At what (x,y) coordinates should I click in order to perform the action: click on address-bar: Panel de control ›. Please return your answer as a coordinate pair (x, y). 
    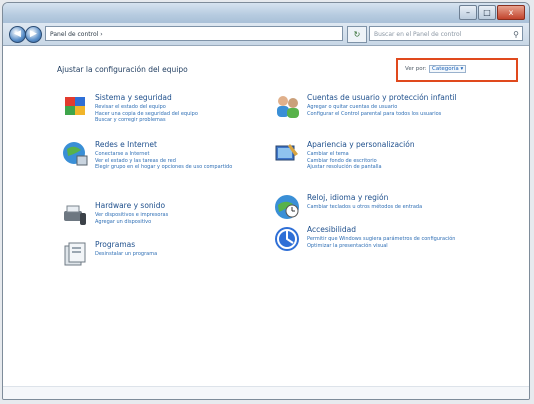
    Looking at the image, I should click on (194, 33).